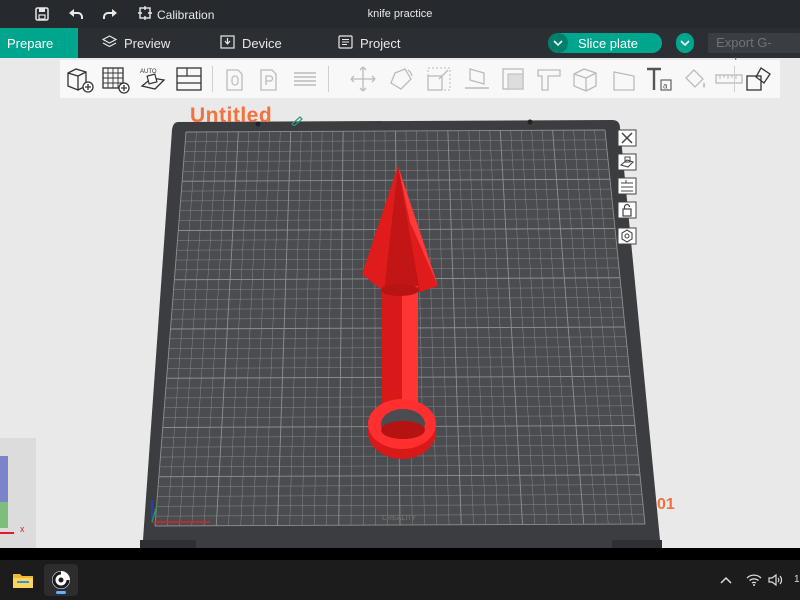  I want to click on clock-fragment: 1, so click(797, 579).